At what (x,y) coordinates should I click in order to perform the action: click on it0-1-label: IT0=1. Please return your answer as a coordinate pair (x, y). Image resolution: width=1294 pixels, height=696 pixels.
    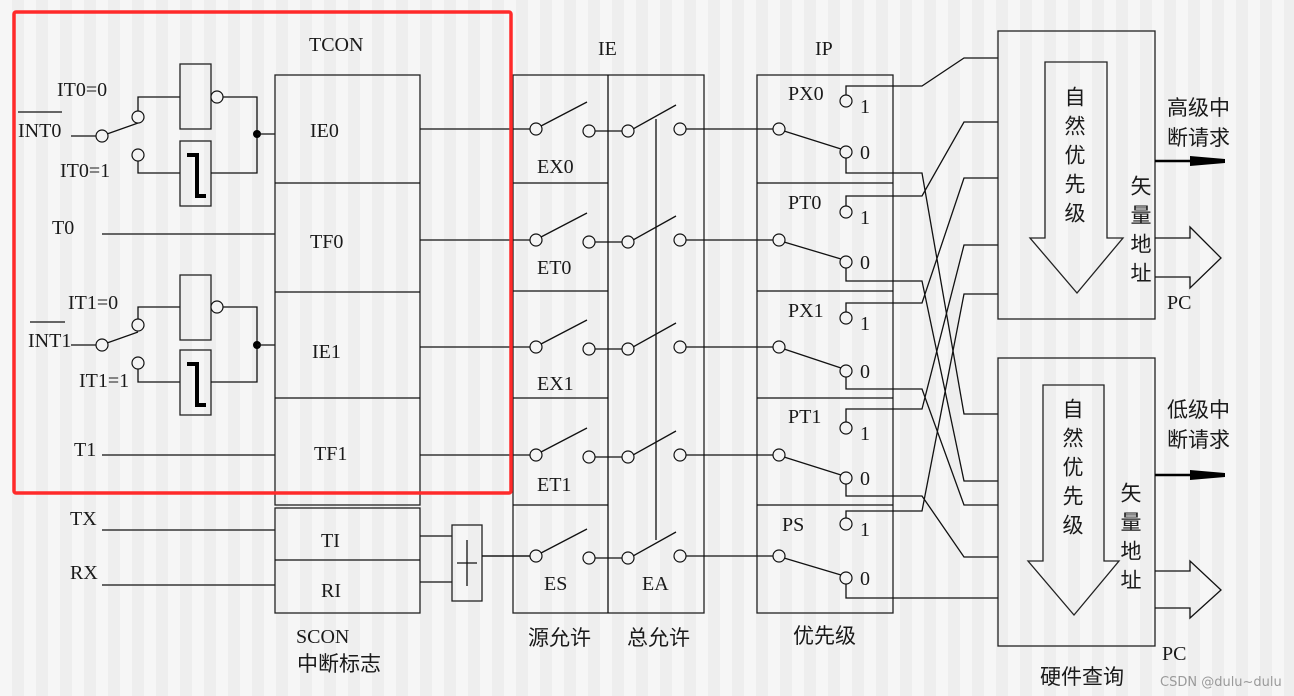
    Looking at the image, I should click on (85, 171).